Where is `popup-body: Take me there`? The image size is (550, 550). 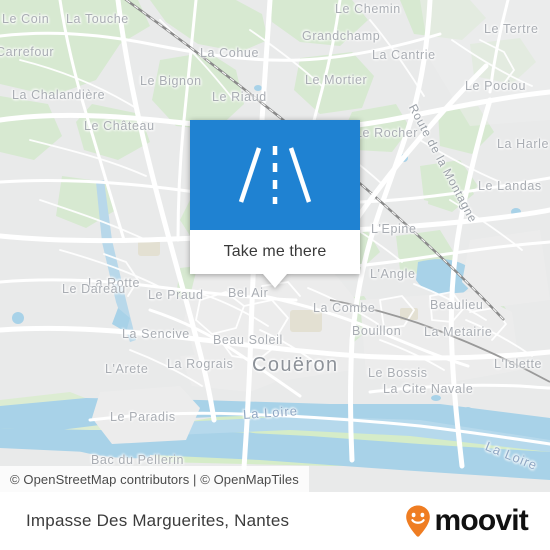
popup-body: Take me there is located at coordinates (275, 252).